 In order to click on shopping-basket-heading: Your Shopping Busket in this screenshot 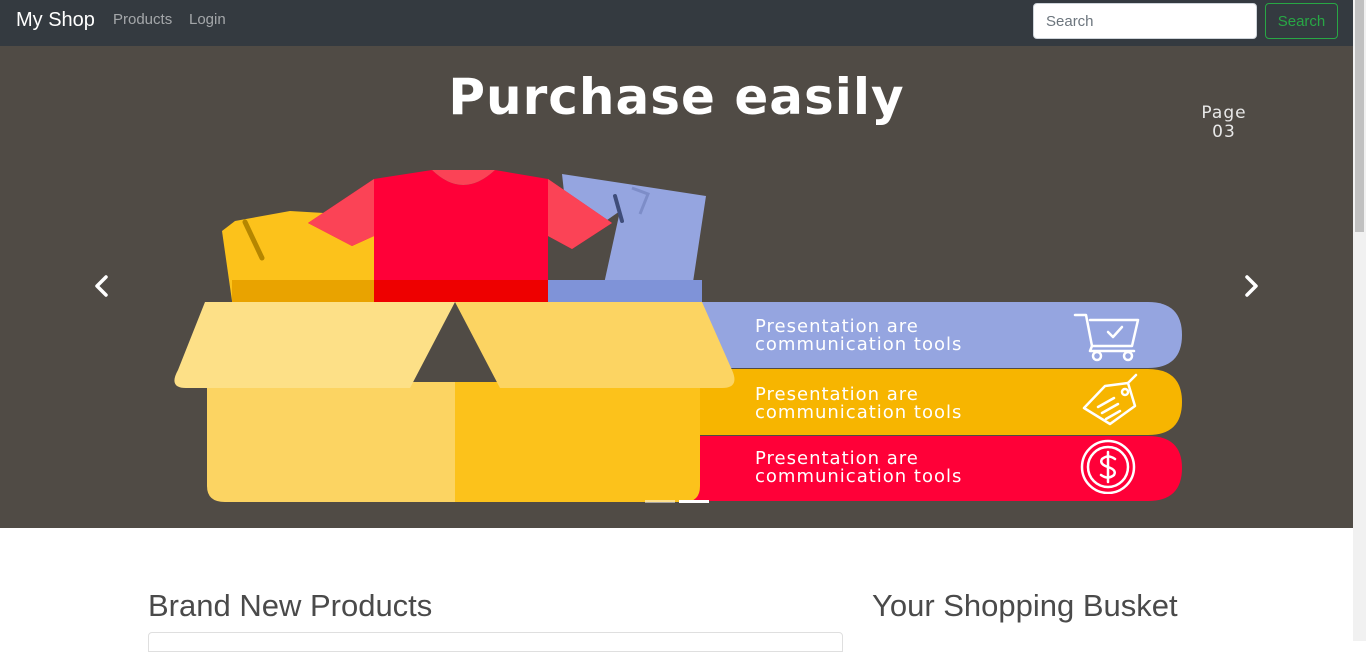, I will do `click(1025, 605)`.